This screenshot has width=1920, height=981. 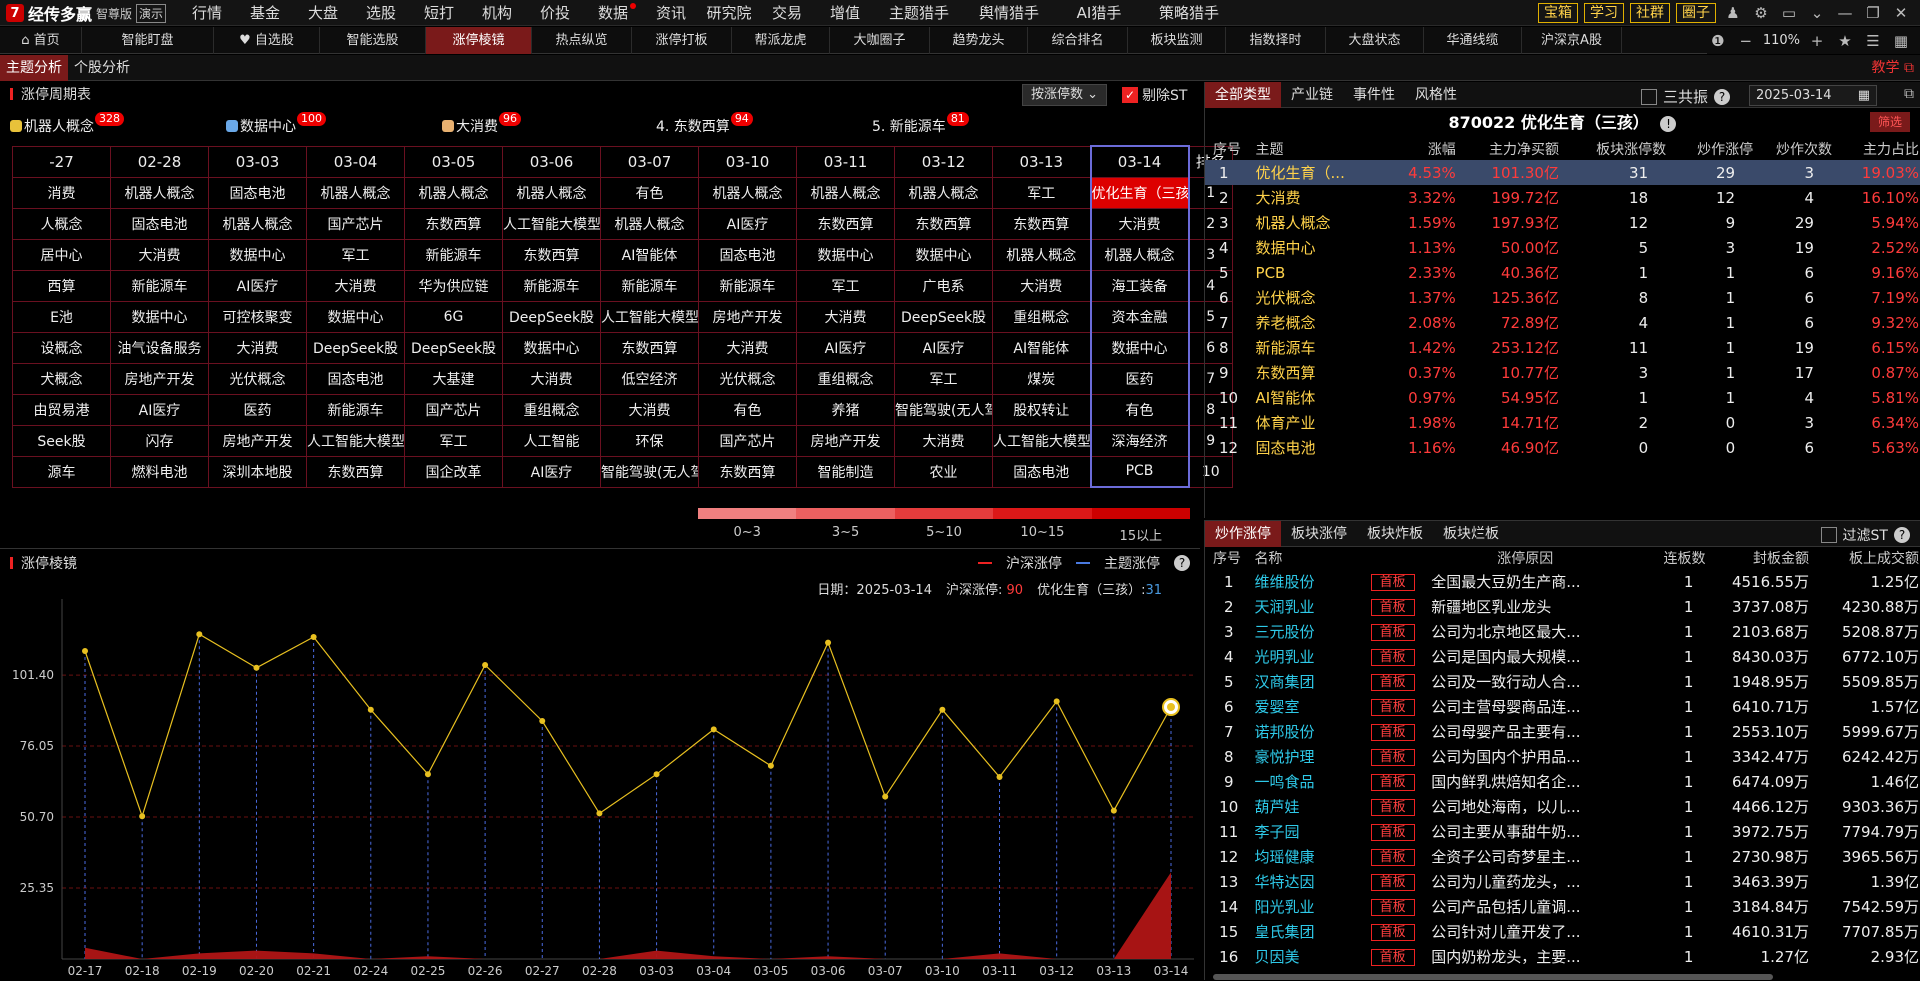 What do you see at coordinates (1304, 731) in the screenshot?
I see `stock-name: 诺邦股份` at bounding box center [1304, 731].